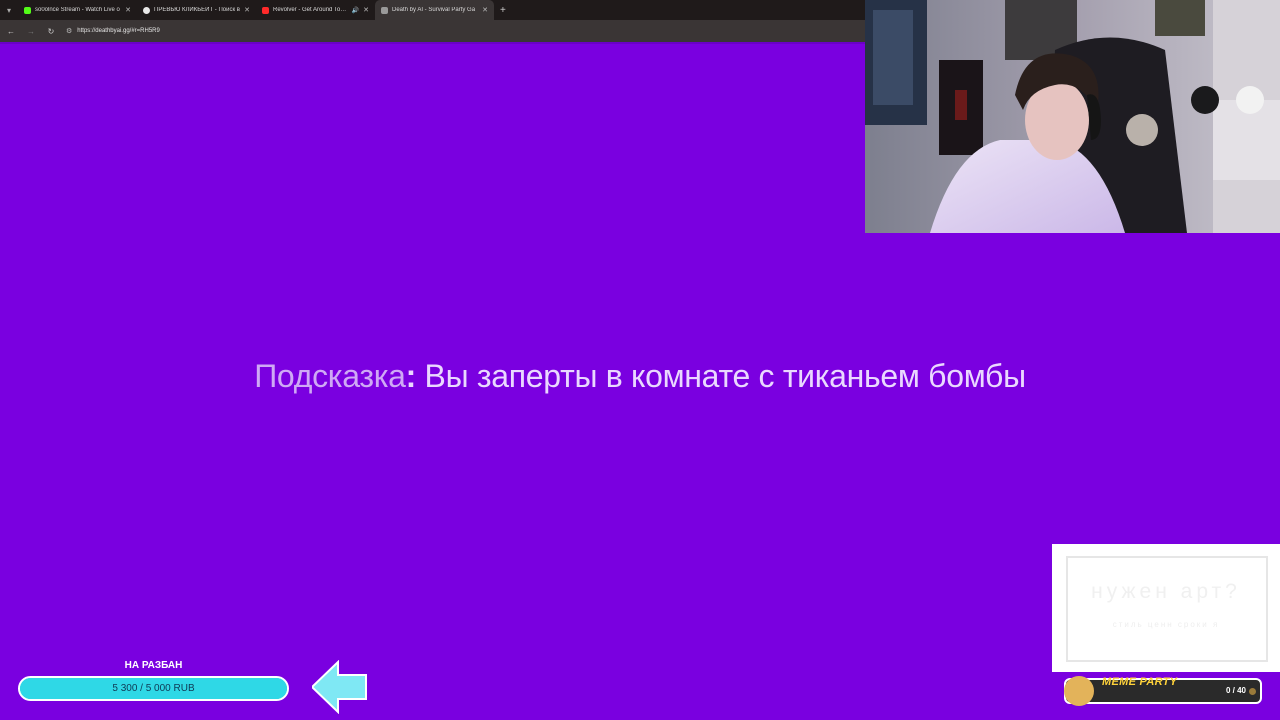 This screenshot has height=720, width=1280. Describe the element at coordinates (1166, 624) in the screenshot. I see `art-card-subtitle: стиль ценн сроки я` at that location.